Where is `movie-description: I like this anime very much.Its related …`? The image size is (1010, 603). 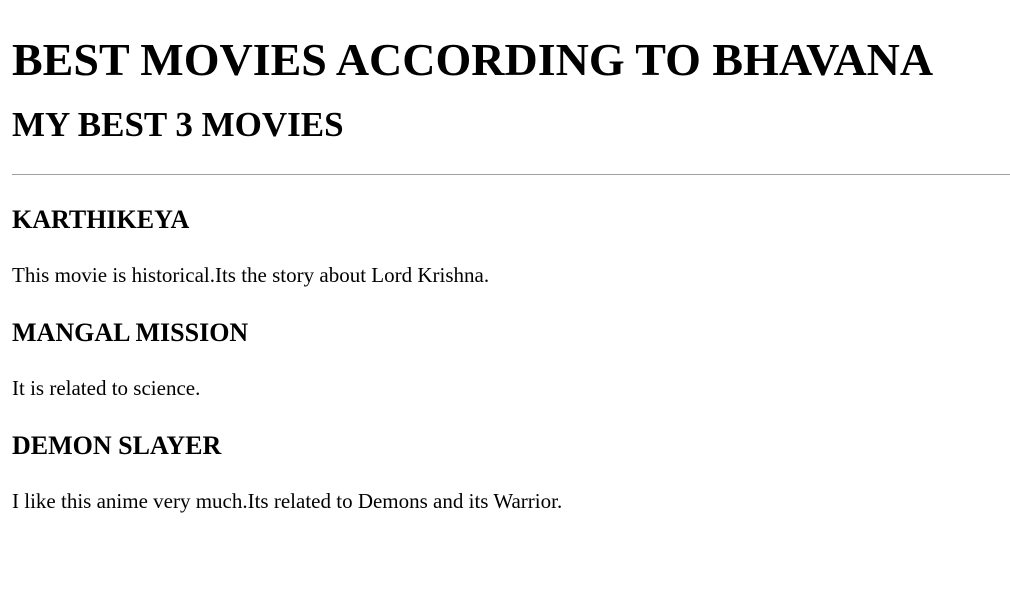
movie-description: I like this anime very much.Its related … is located at coordinates (287, 501).